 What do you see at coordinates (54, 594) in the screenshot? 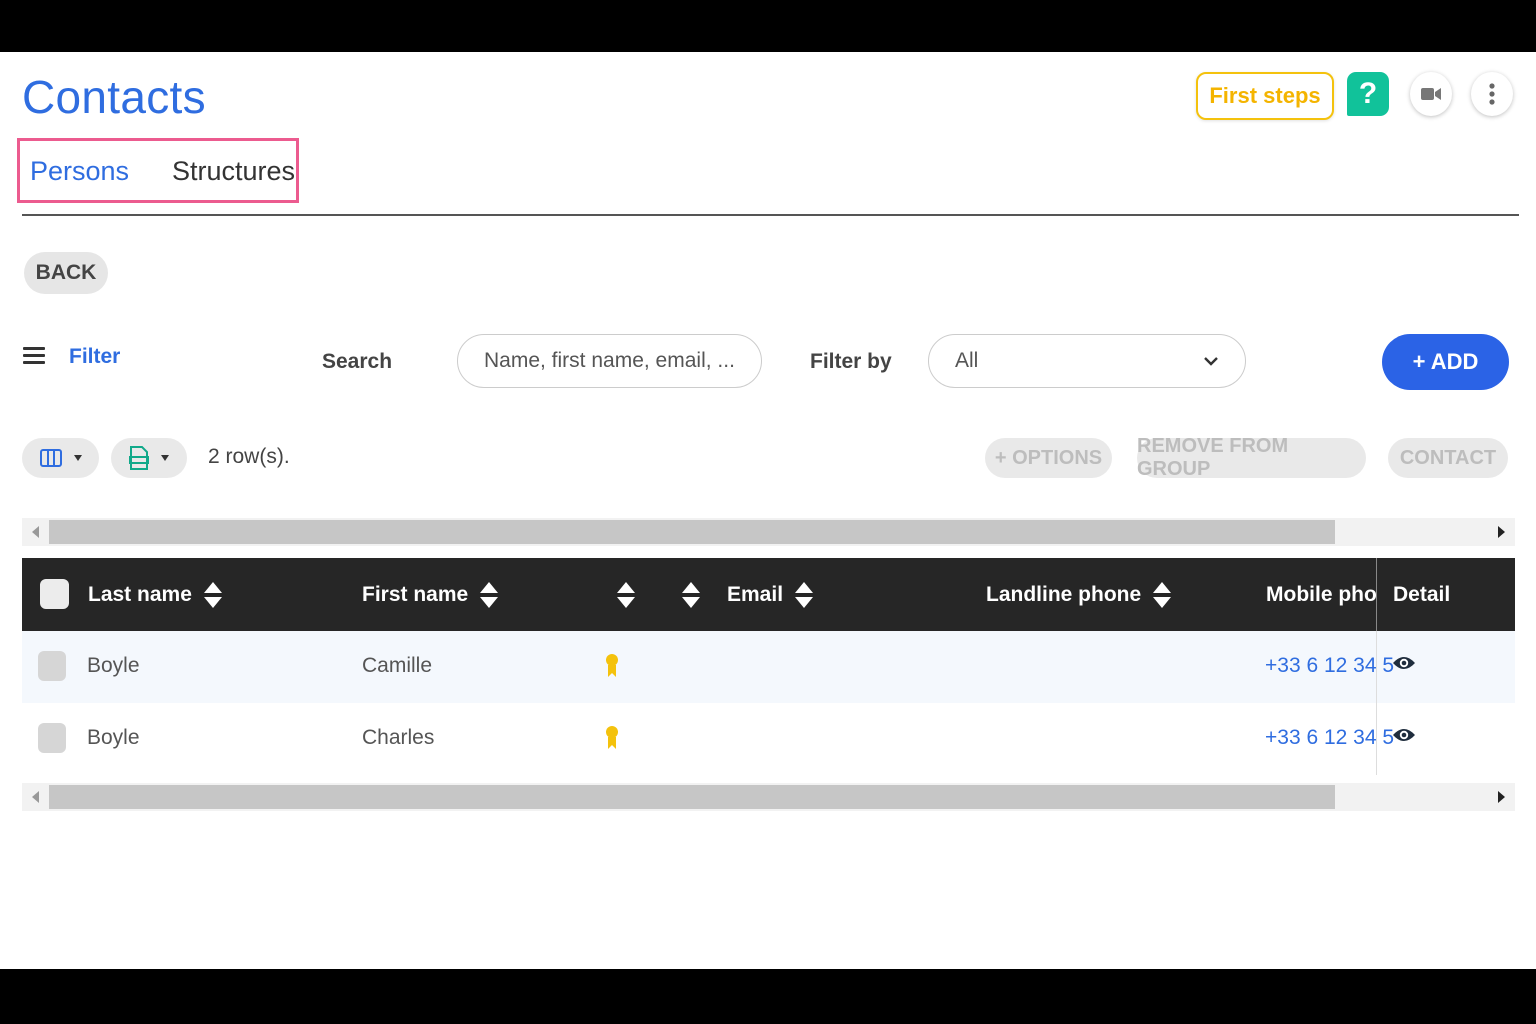
I see `select-all-checkbox` at bounding box center [54, 594].